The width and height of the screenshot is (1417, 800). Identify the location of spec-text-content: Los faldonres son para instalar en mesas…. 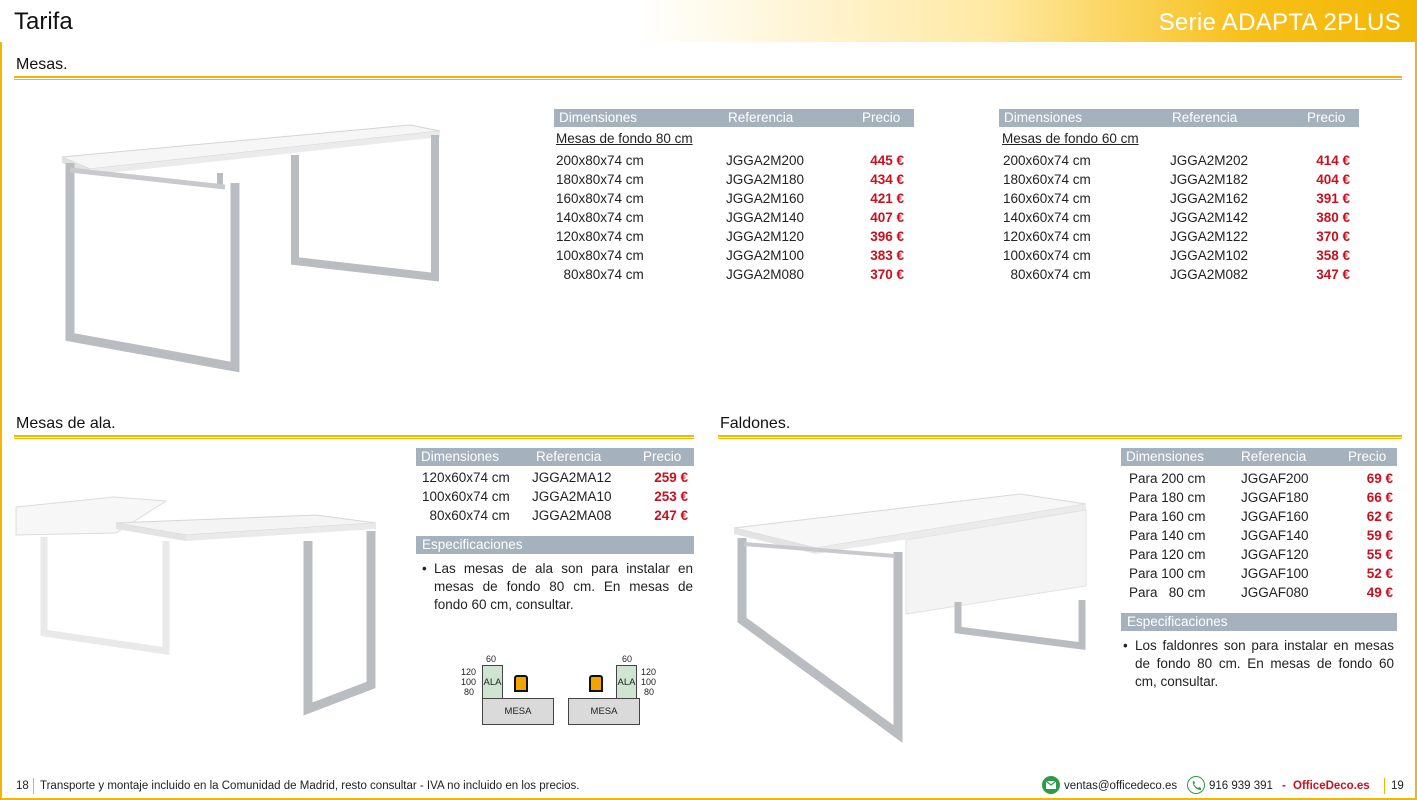
(1264, 663).